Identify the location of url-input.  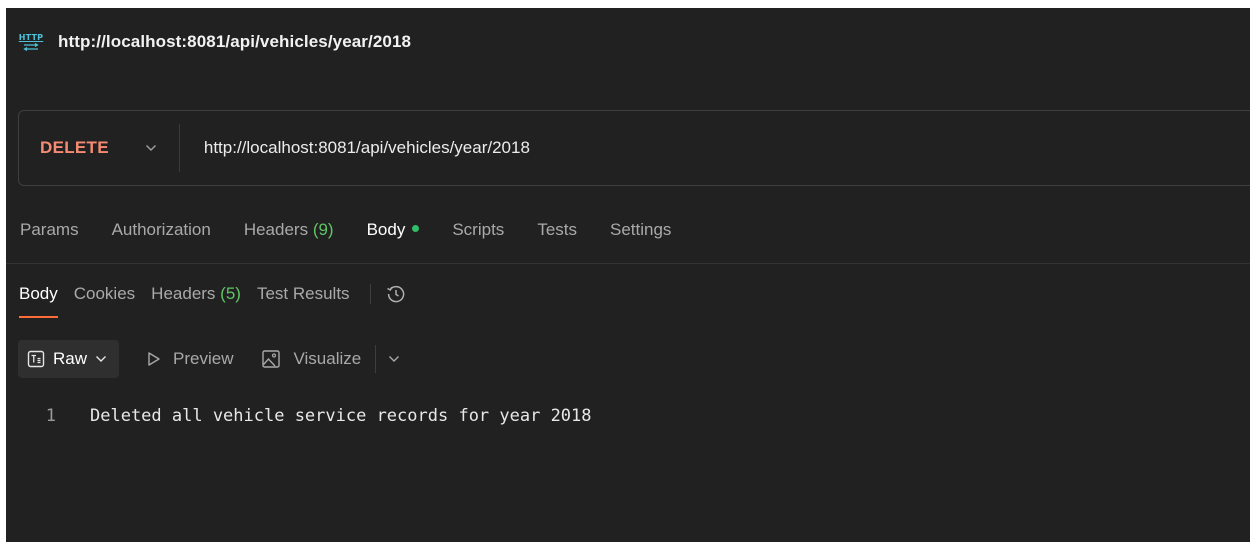
(653, 148).